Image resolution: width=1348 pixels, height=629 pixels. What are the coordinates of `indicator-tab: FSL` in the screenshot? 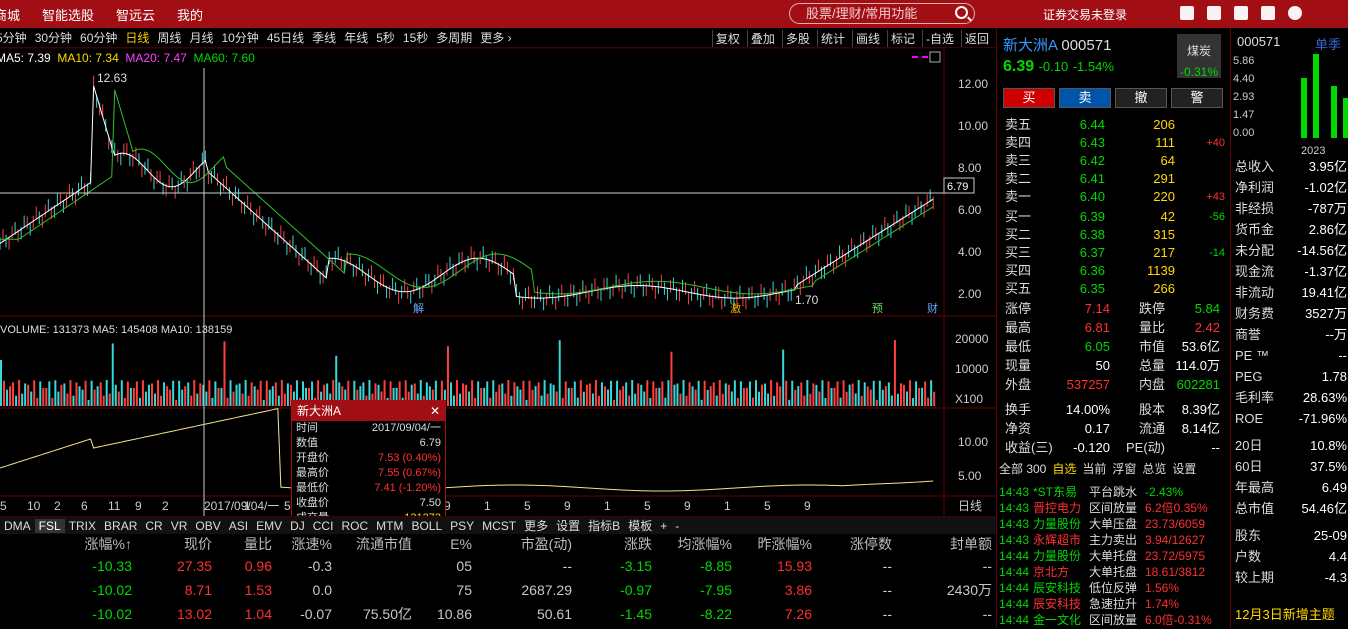 It's located at (49, 525).